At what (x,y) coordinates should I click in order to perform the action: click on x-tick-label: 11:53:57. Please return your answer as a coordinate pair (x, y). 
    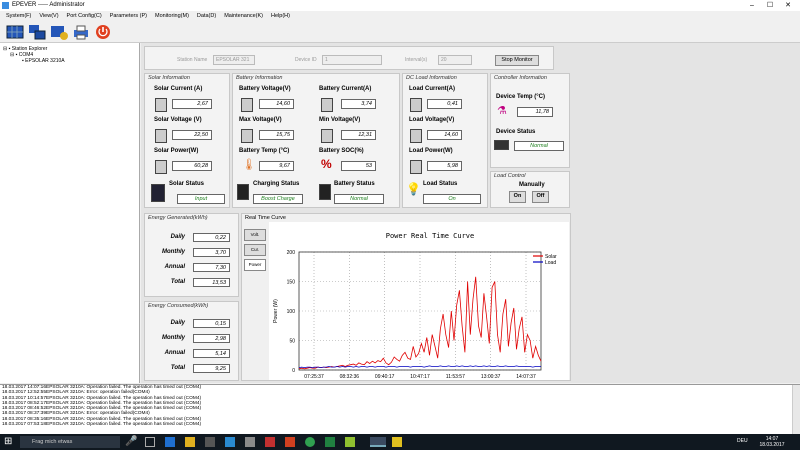
    Looking at the image, I should click on (455, 377).